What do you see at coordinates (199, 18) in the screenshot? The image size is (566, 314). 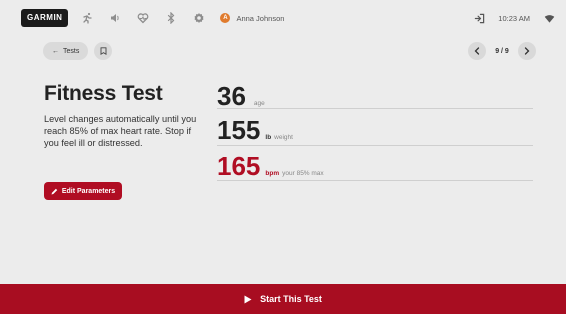 I see `gear-icon` at bounding box center [199, 18].